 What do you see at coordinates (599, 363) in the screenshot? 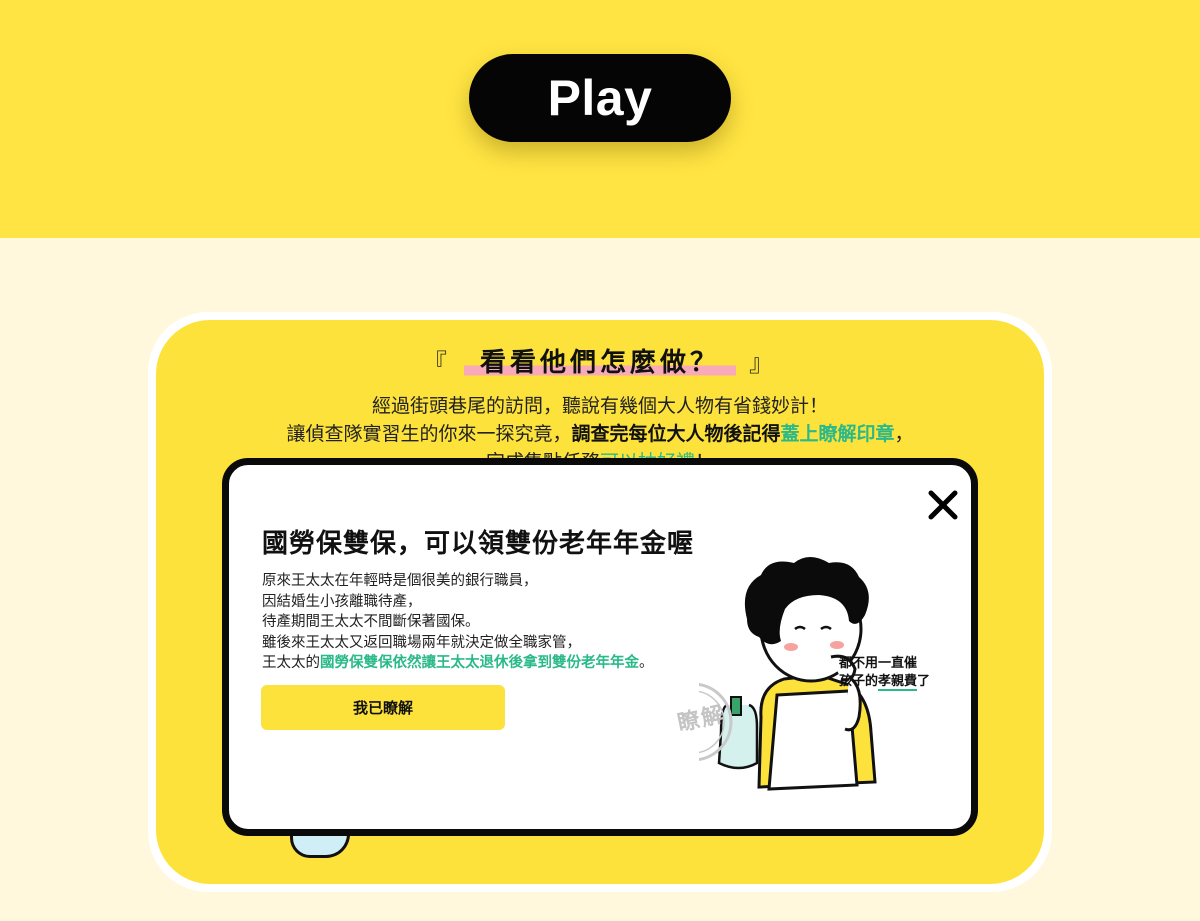
I see `heading-text: 看看他們怎麼做？` at bounding box center [599, 363].